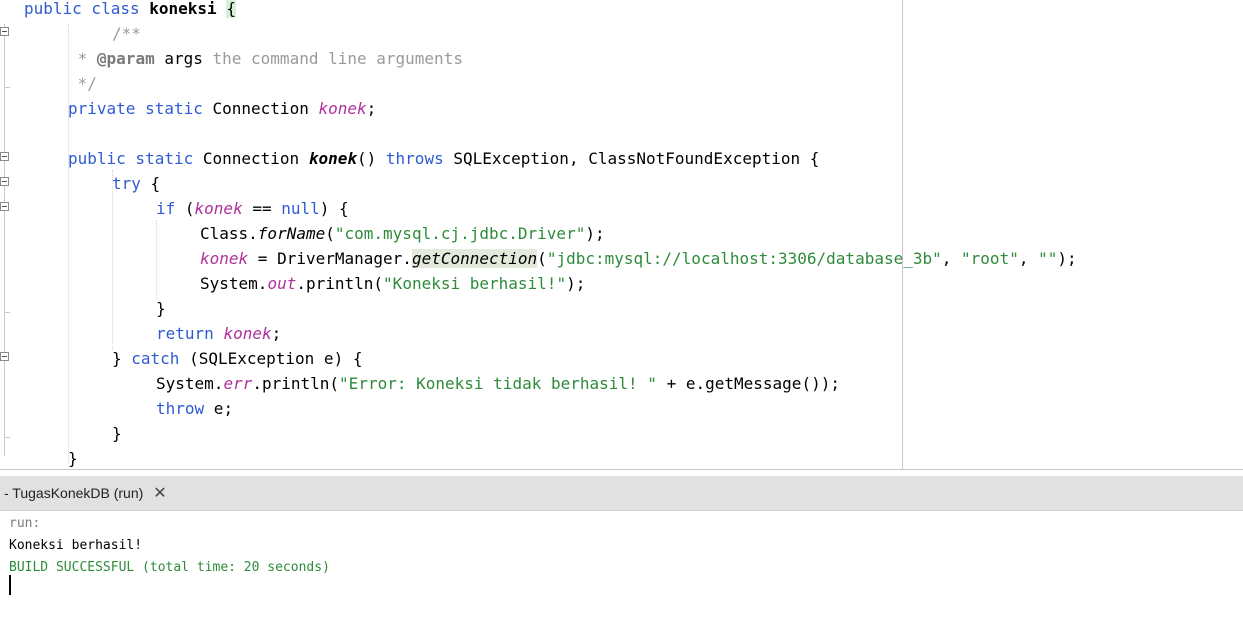  Describe the element at coordinates (393, 283) in the screenshot. I see `code-line-println-success: System.out.println("Koneksi berhasil!");` at that location.